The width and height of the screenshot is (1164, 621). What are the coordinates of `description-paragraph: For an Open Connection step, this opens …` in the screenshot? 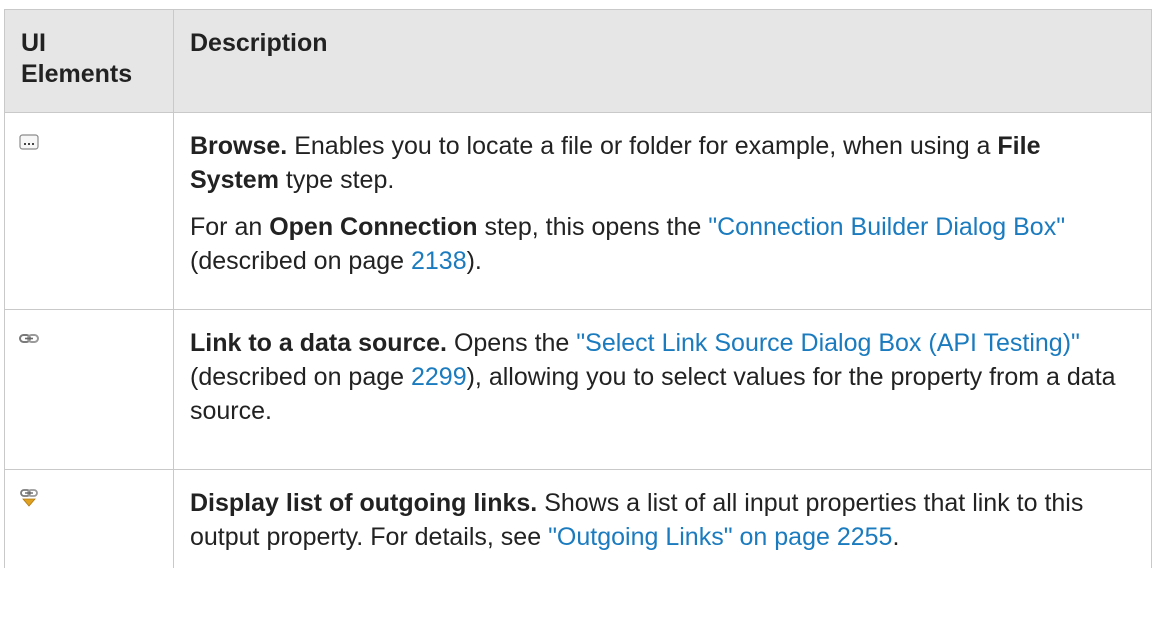 It's located at (662, 244).